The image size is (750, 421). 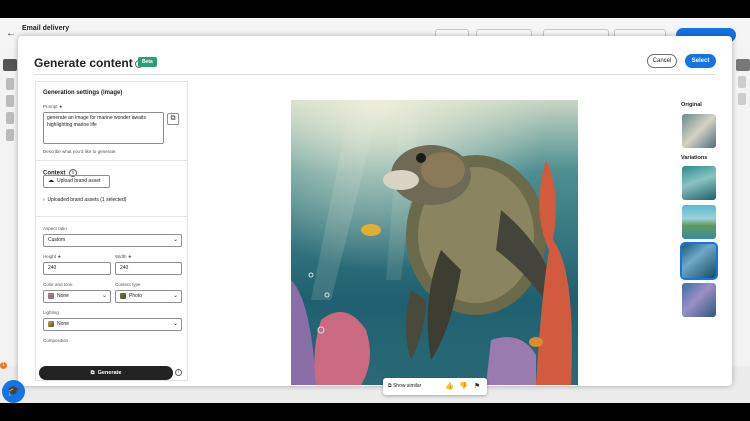 What do you see at coordinates (3, 365) in the screenshot?
I see `notification-badge: 1` at bounding box center [3, 365].